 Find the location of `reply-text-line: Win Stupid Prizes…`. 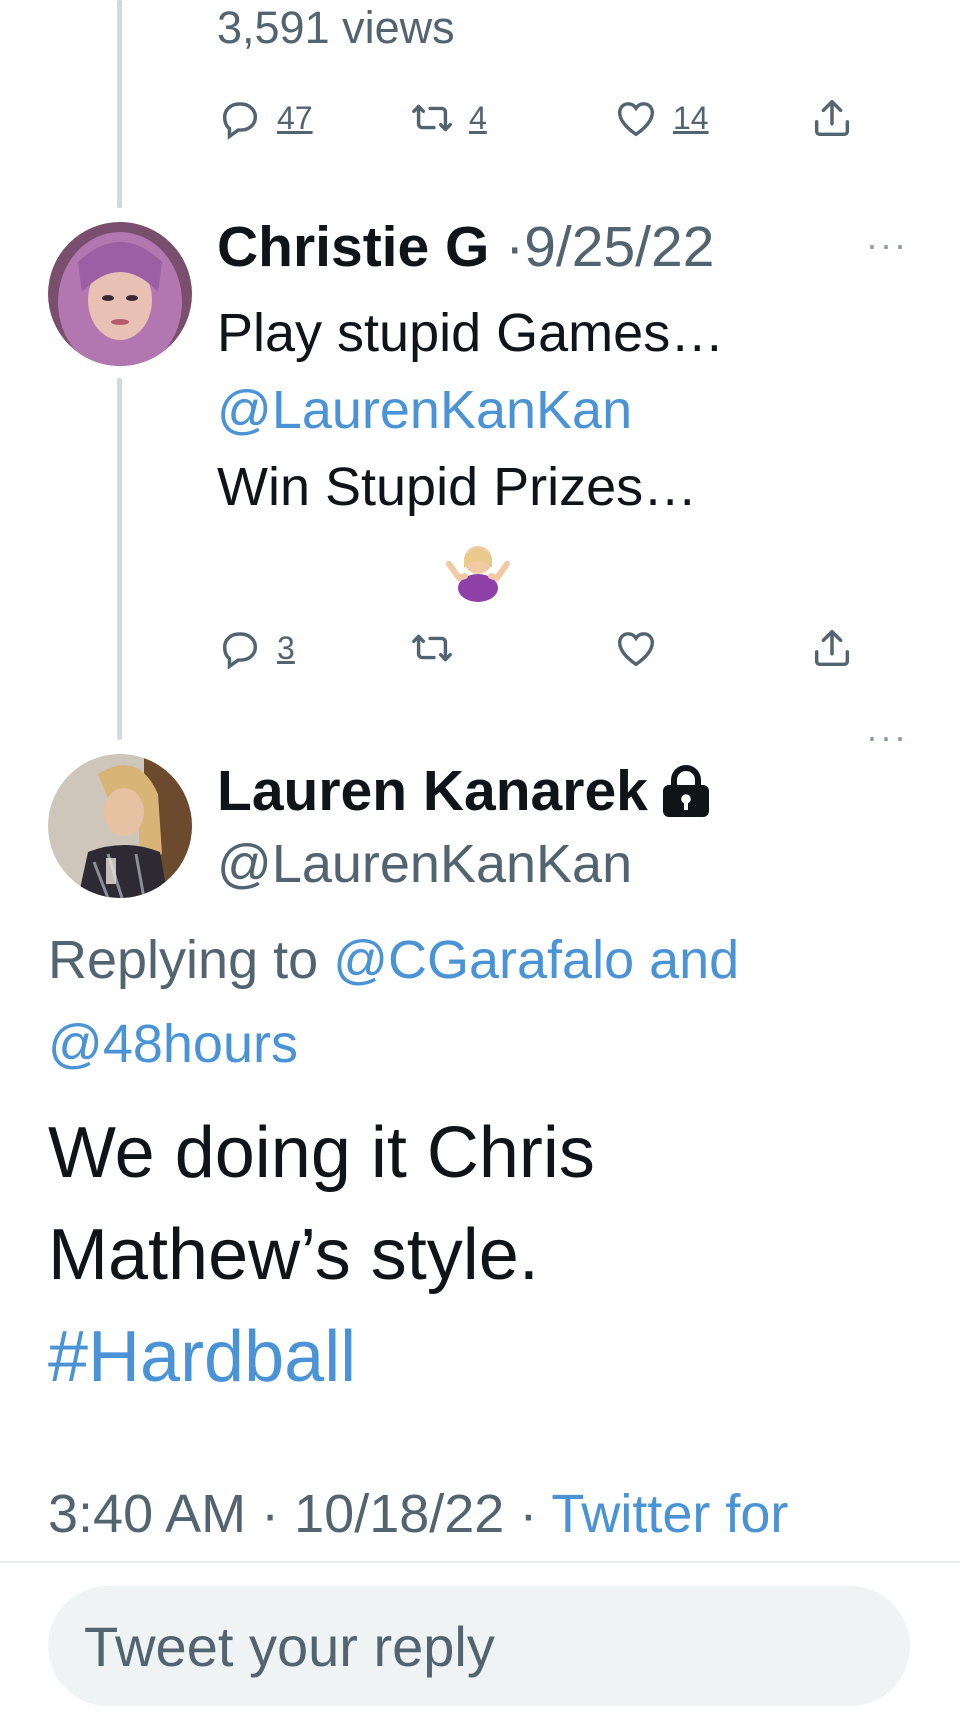

reply-text-line: Win Stupid Prizes… is located at coordinates (457, 487).